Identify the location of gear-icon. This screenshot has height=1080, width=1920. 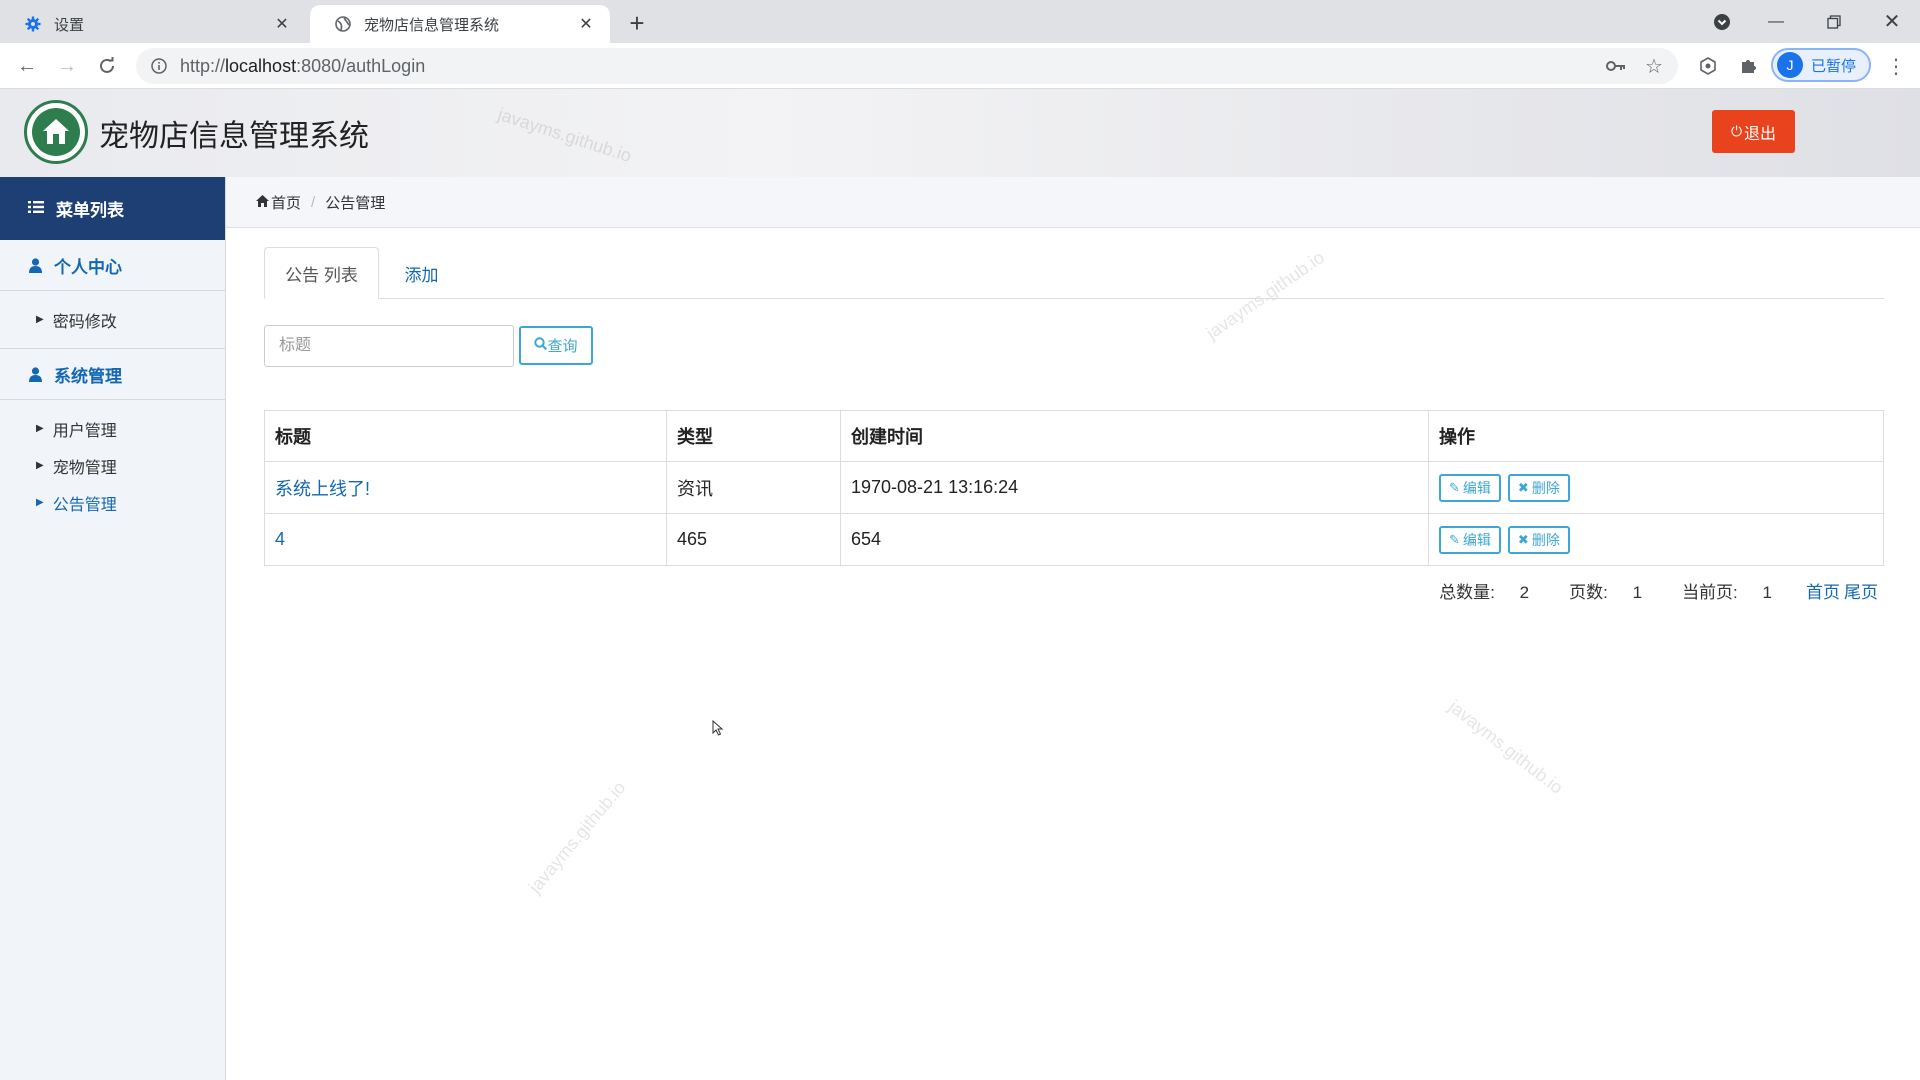
(33, 24).